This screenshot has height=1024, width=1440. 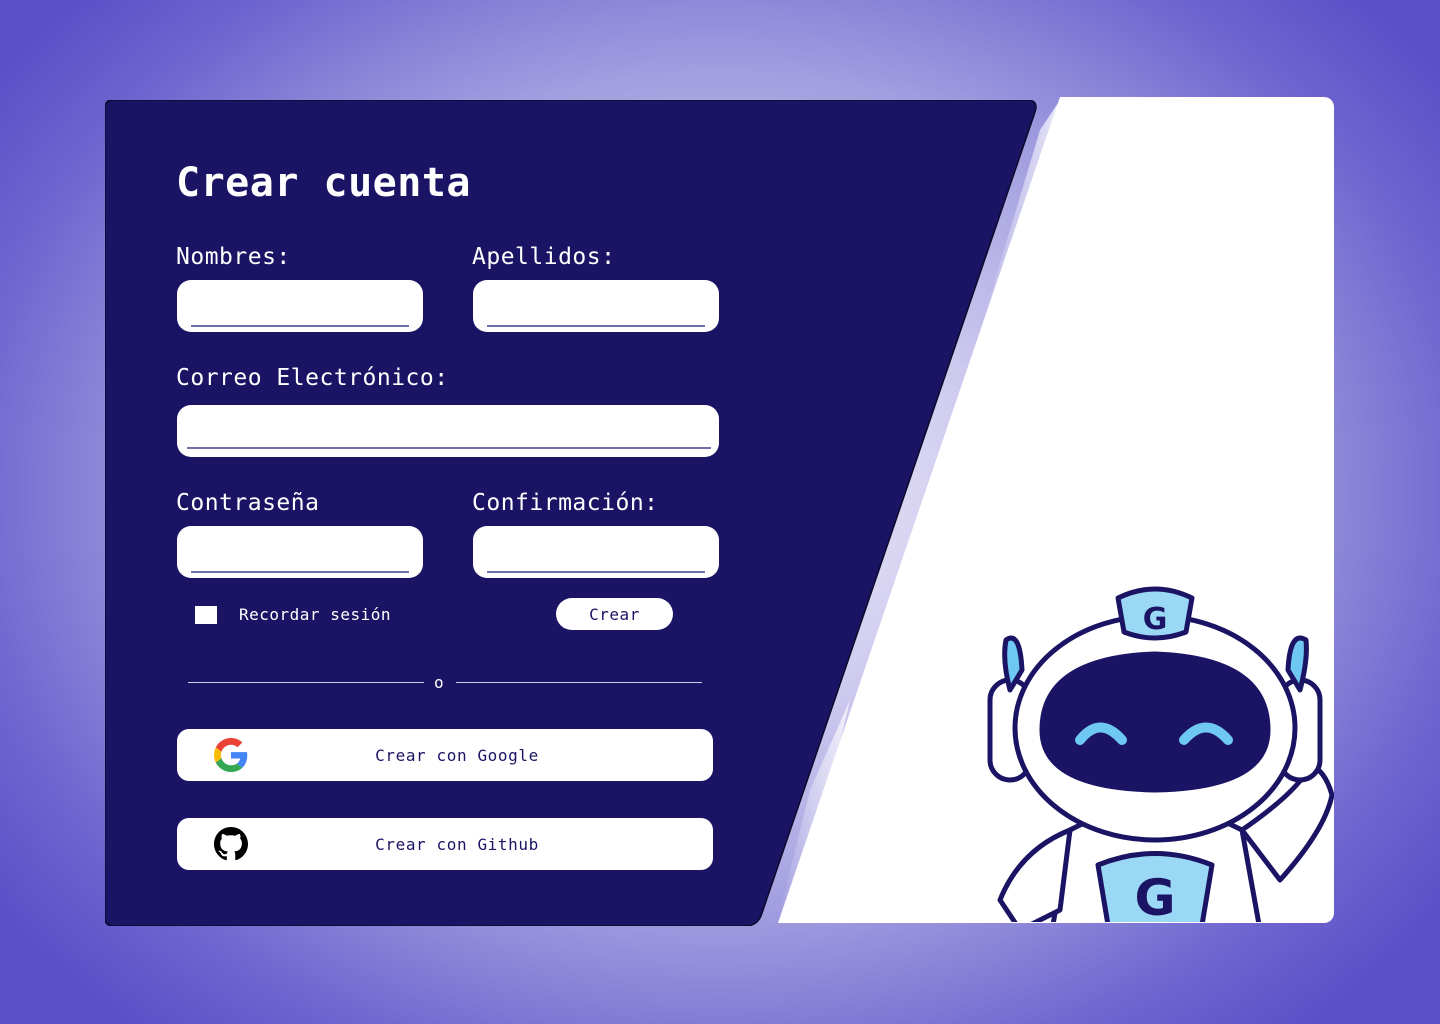 What do you see at coordinates (565, 503) in the screenshot?
I see `confirm-password-label: Confirmación:` at bounding box center [565, 503].